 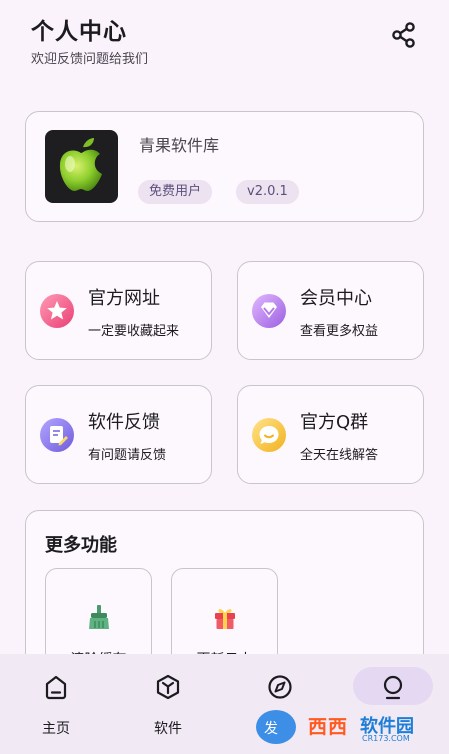 What do you see at coordinates (339, 455) in the screenshot?
I see `card-subtitle: 全天在线解答` at bounding box center [339, 455].